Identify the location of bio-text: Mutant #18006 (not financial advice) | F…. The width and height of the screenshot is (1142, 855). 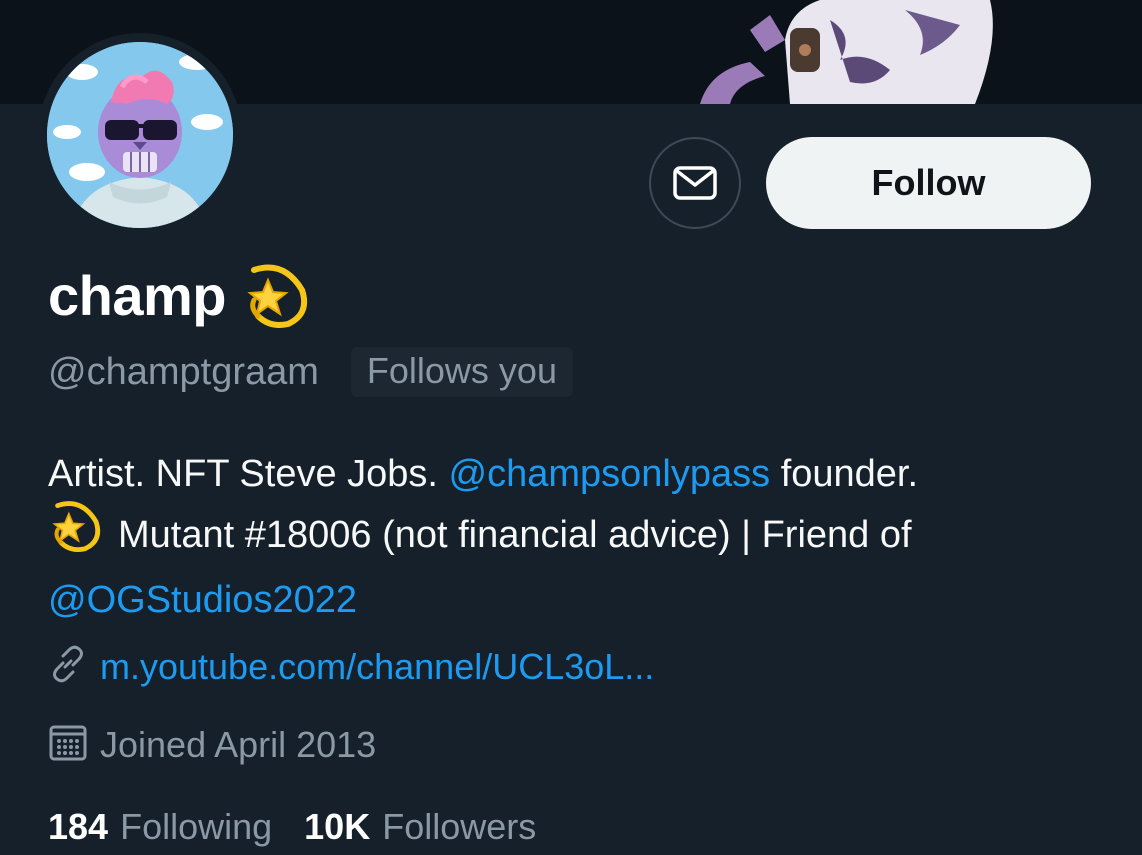
(515, 535).